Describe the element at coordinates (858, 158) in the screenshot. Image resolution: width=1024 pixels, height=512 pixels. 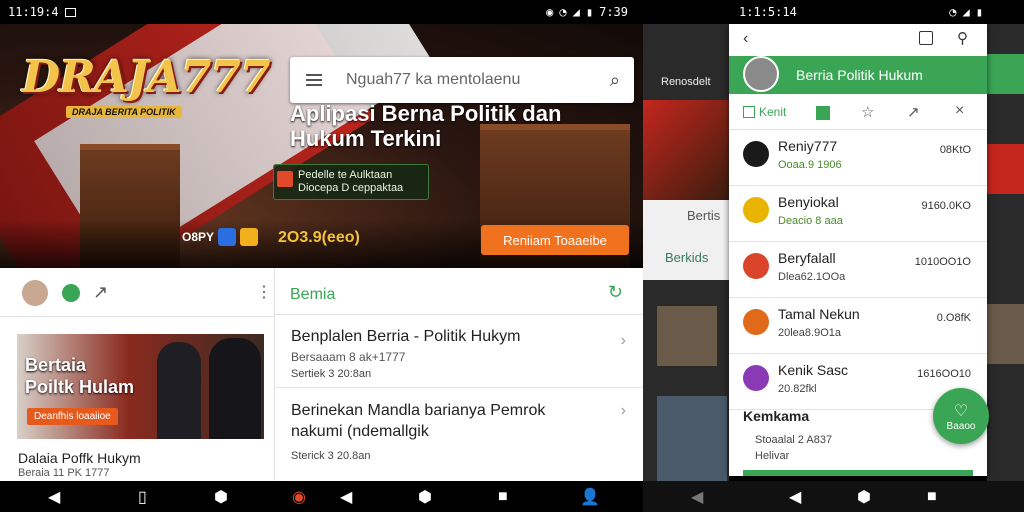
I see `list-item: Reniy777 Ooaa.9 1906 08KtO` at that location.